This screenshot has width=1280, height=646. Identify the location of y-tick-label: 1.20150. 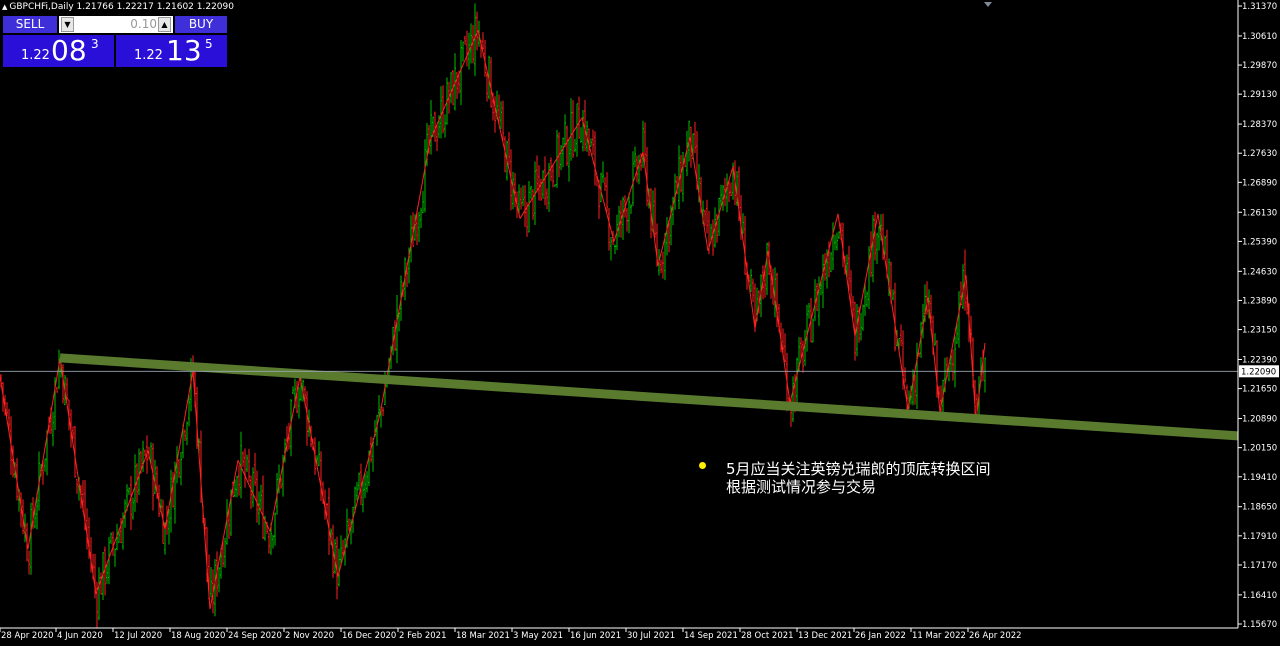
(1259, 449).